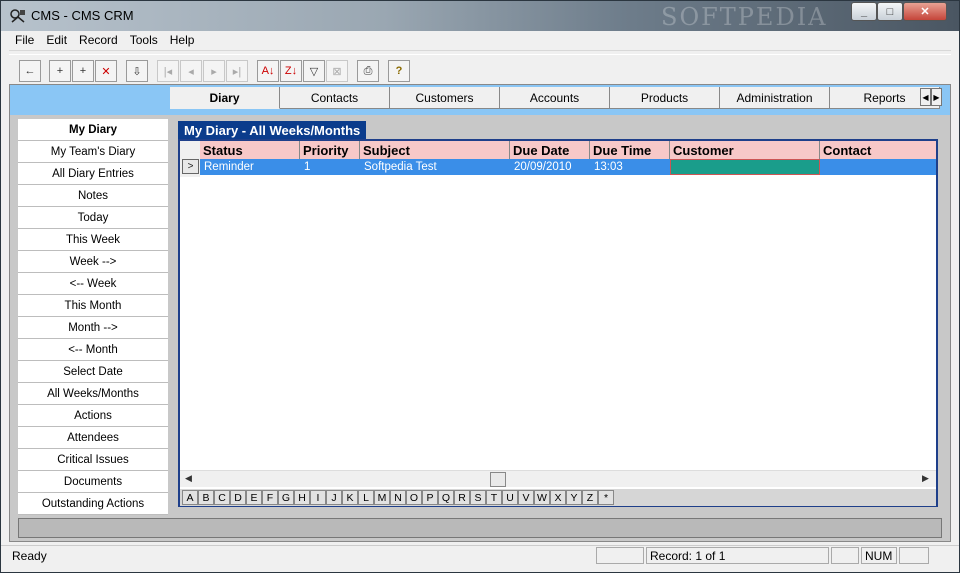 This screenshot has width=960, height=573. I want to click on scroll-right-icon: ▶, so click(925, 478).